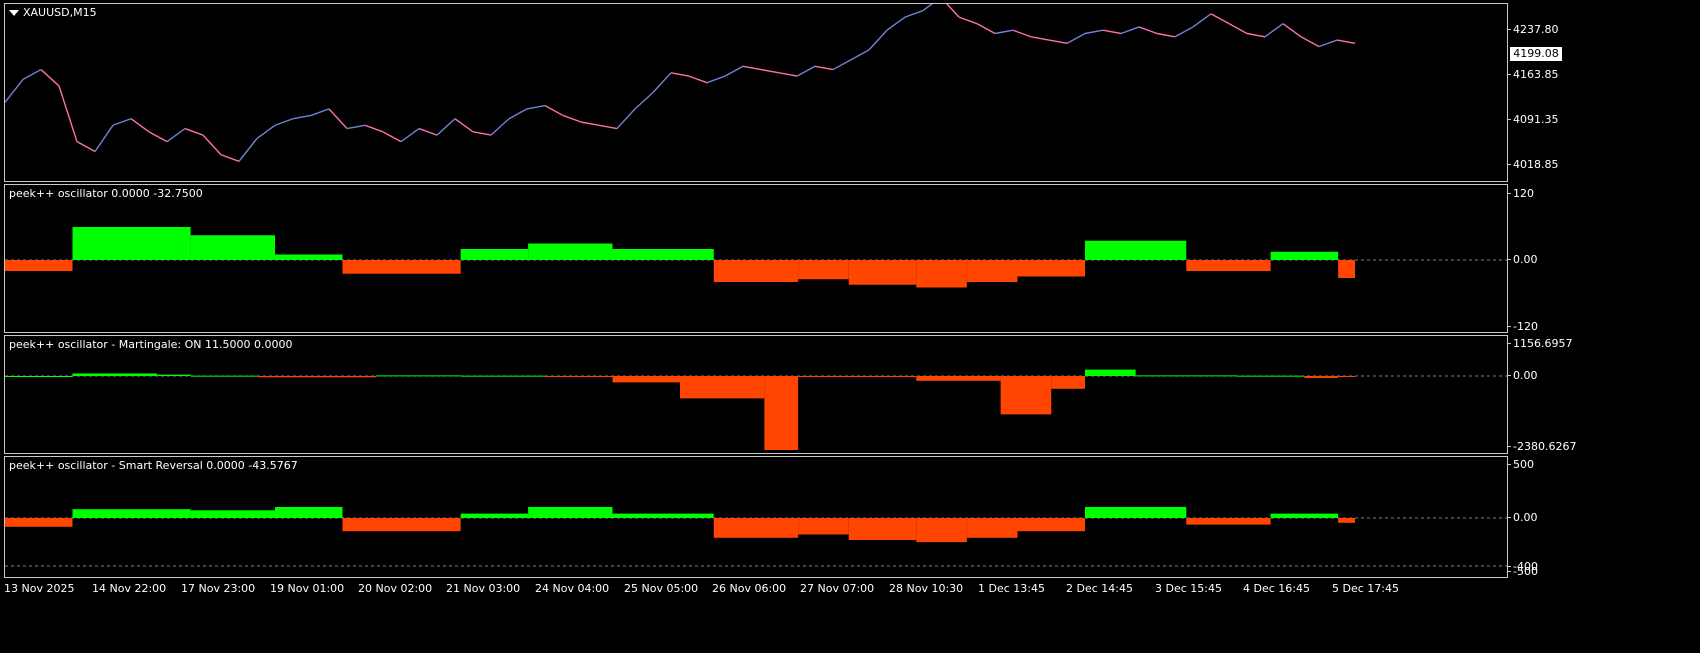 This screenshot has height=653, width=1700. I want to click on time-label: 3 Dec 15:45, so click(1188, 588).